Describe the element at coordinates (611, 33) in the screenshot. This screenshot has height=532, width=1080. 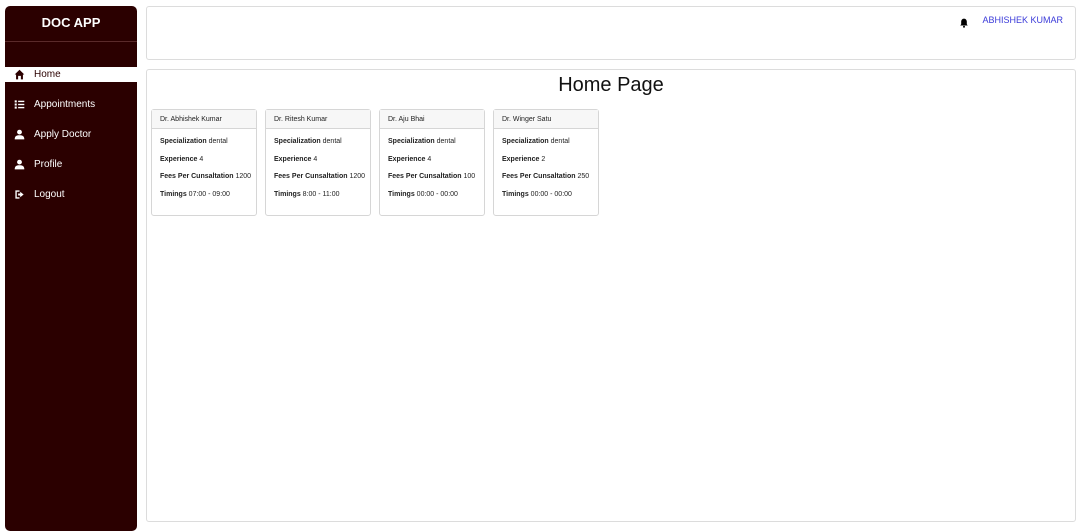
I see `top-header: ABHISHEK KUMAR` at that location.